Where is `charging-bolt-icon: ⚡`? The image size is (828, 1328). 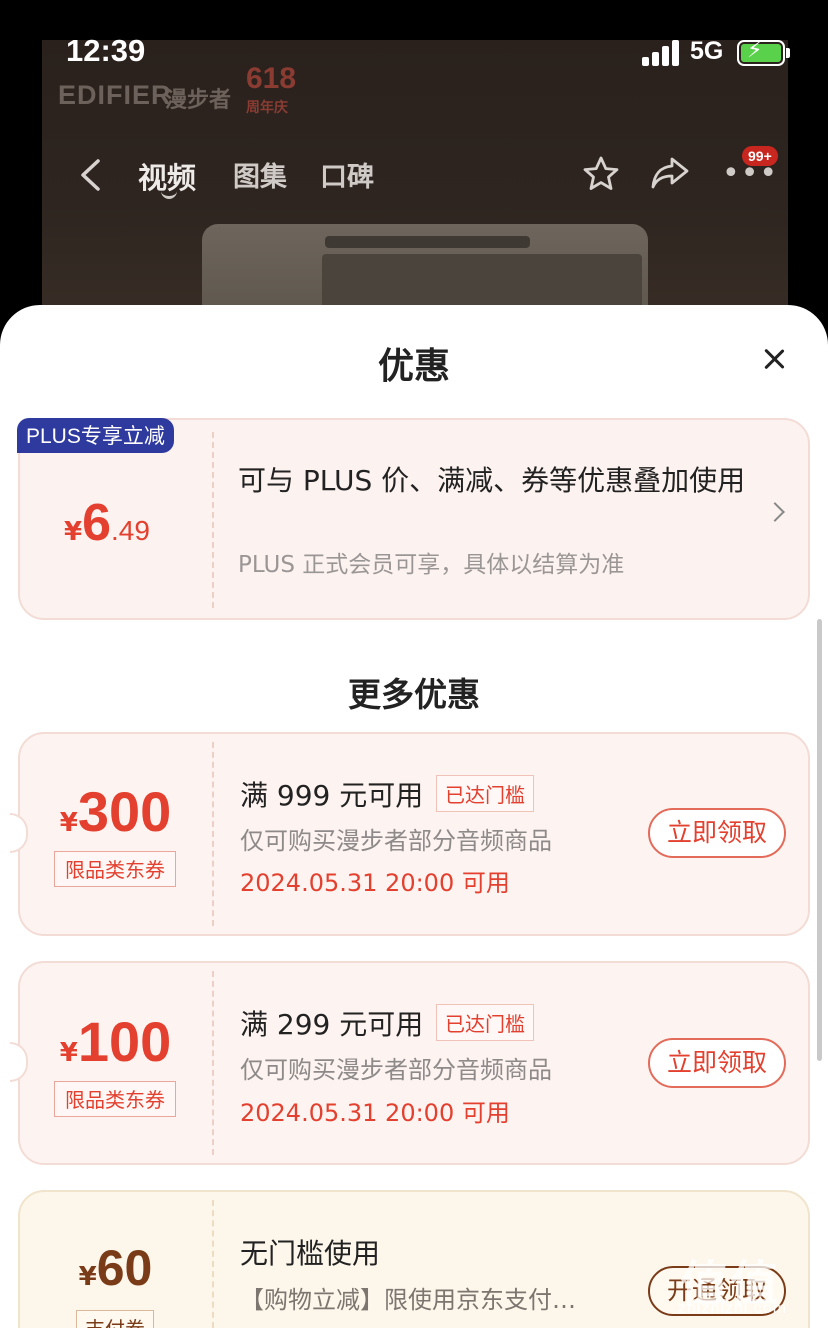 charging-bolt-icon: ⚡ is located at coordinates (755, 50).